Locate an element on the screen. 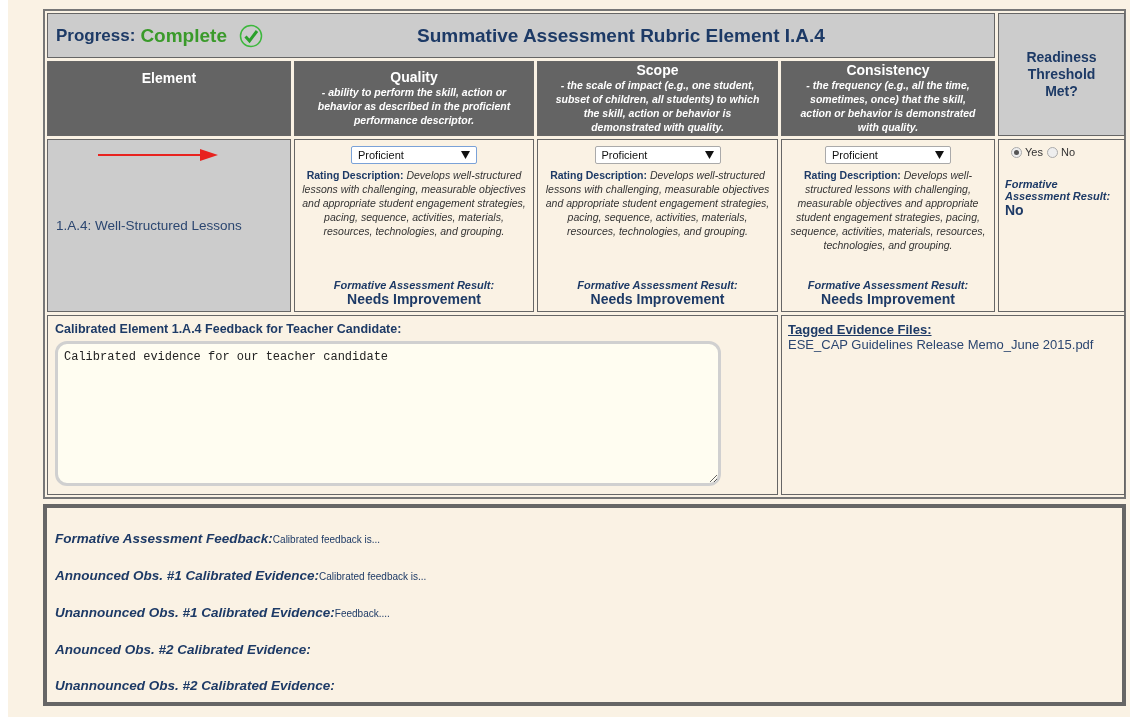  element-name: 1.A.4: Well-Structured Lessons is located at coordinates (149, 225).